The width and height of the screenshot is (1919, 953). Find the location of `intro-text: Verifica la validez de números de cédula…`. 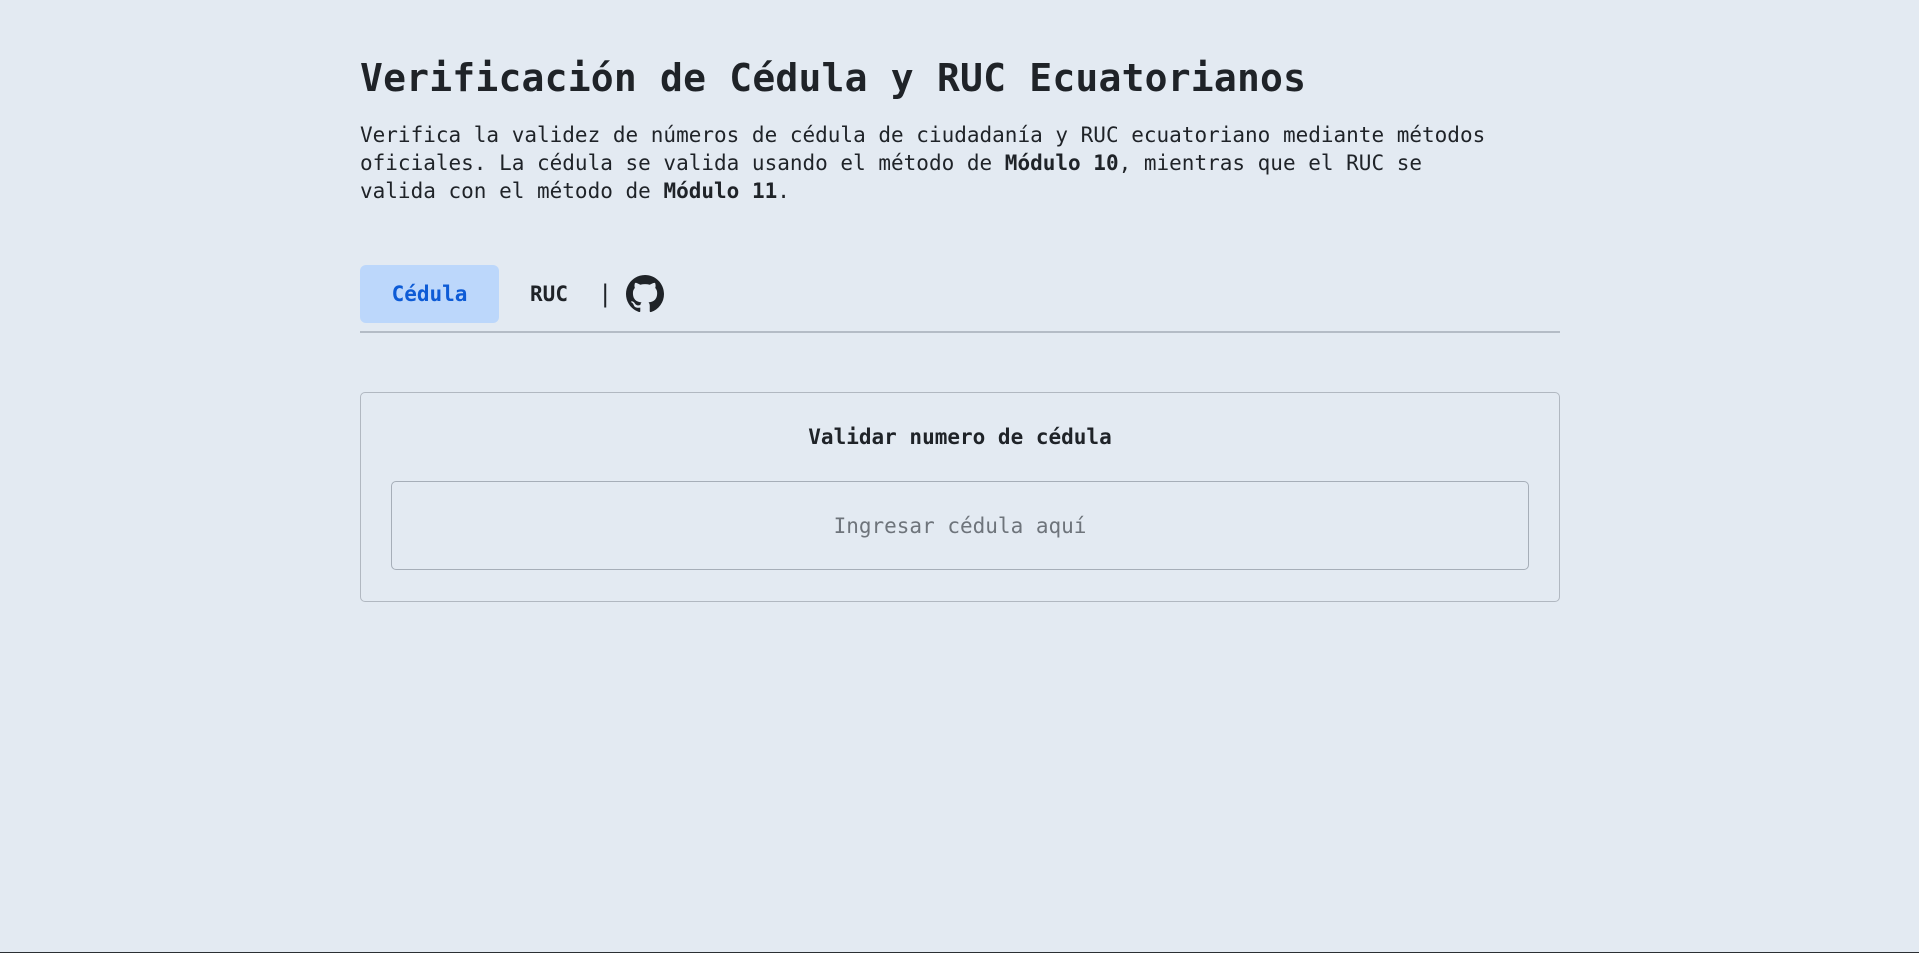

intro-text: Verifica la validez de números de cédula… is located at coordinates (923, 135).